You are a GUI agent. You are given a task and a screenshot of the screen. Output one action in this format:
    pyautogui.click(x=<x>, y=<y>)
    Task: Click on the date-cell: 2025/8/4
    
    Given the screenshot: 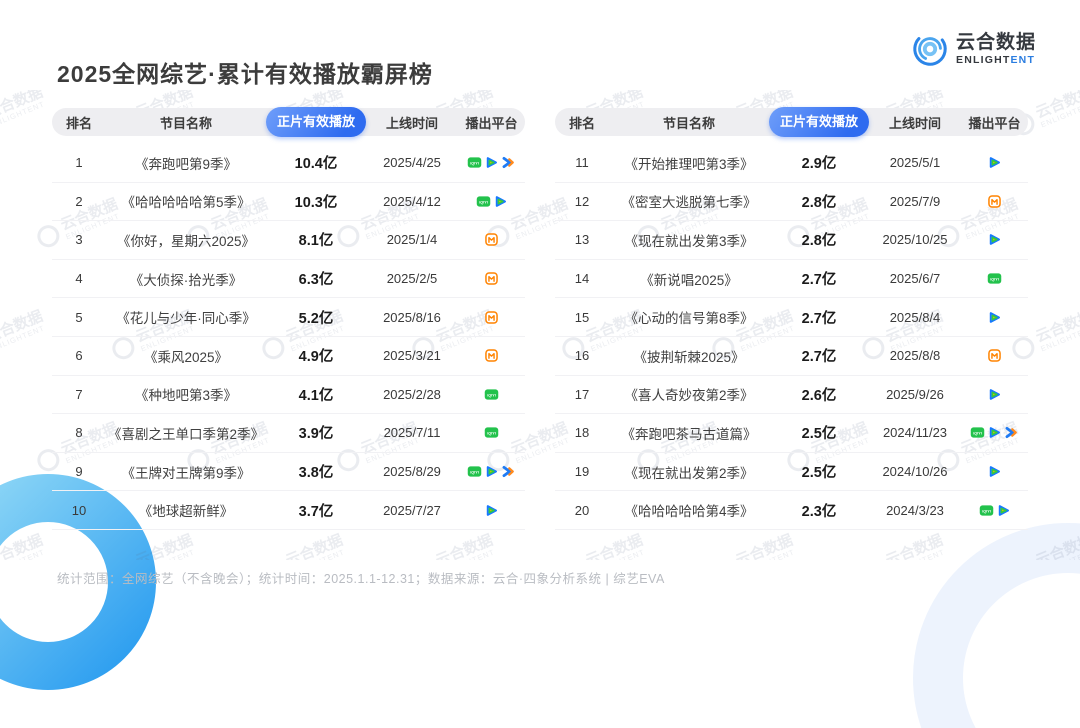 What is the action you would take?
    pyautogui.click(x=915, y=317)
    